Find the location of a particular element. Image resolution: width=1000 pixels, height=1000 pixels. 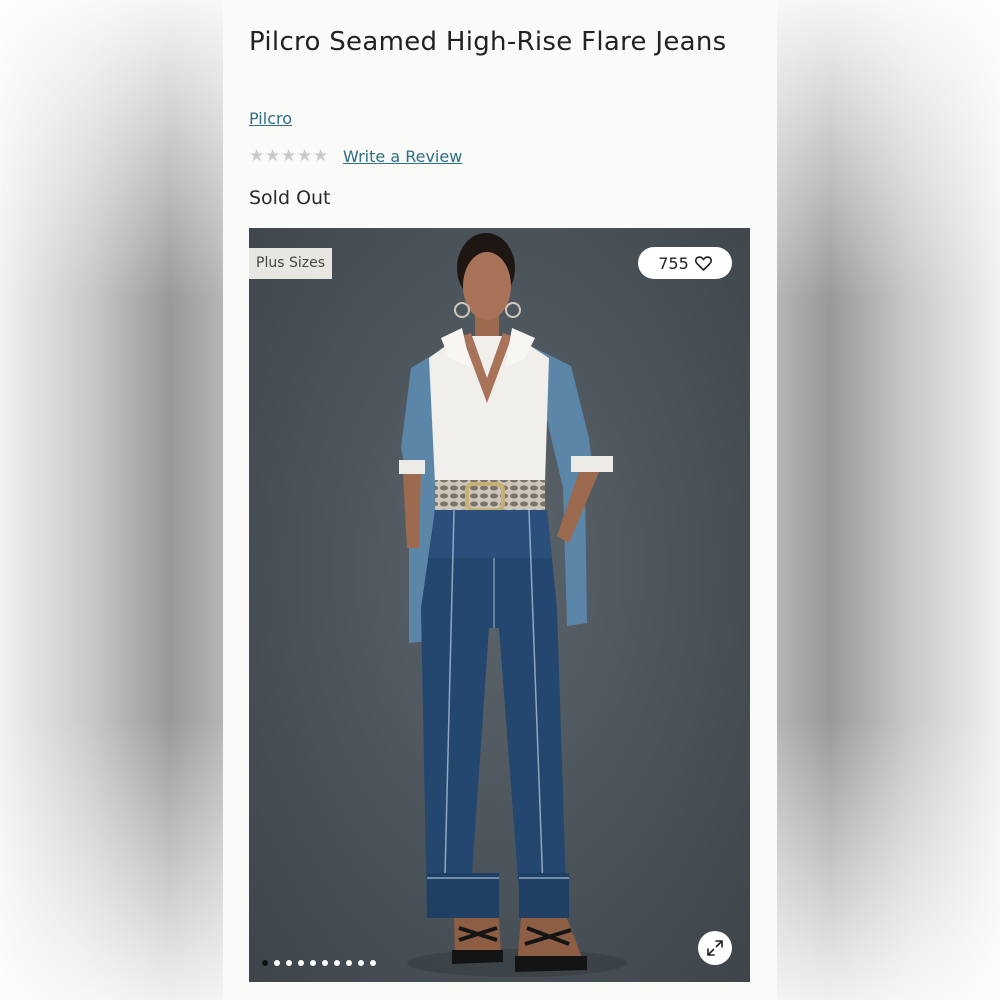

star-rating: ★ ★ ★ ★ ★ is located at coordinates (289, 156).